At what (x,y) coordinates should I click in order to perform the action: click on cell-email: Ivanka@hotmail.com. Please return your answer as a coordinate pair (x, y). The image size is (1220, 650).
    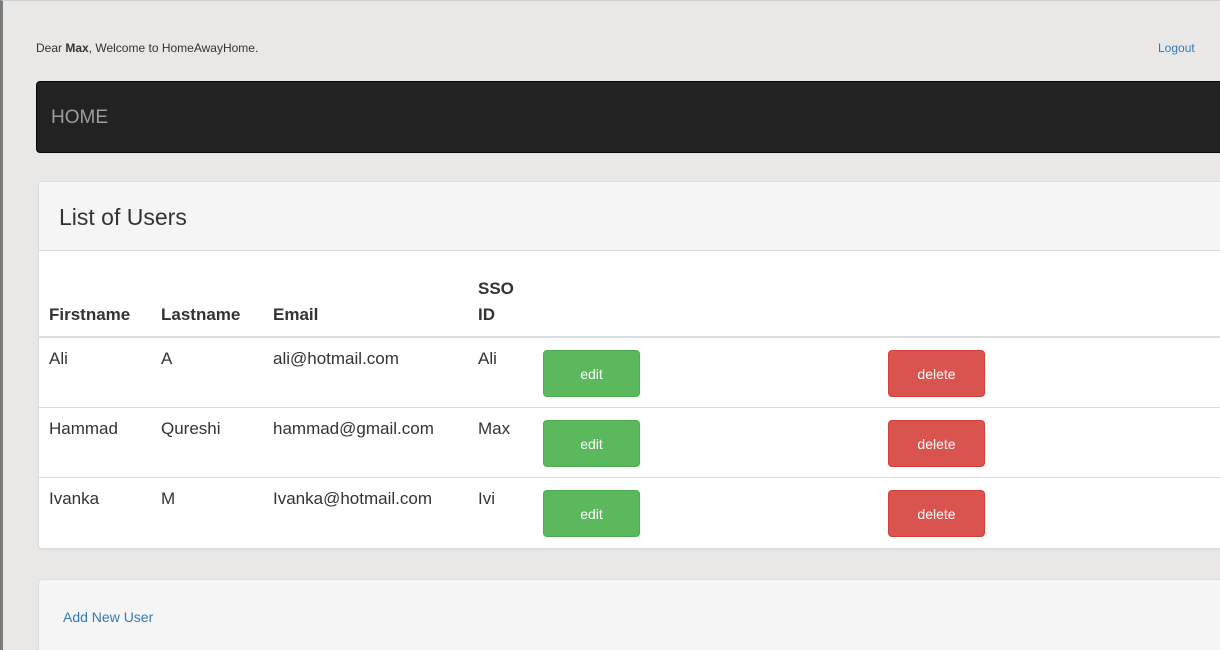
    Looking at the image, I should click on (365, 511).